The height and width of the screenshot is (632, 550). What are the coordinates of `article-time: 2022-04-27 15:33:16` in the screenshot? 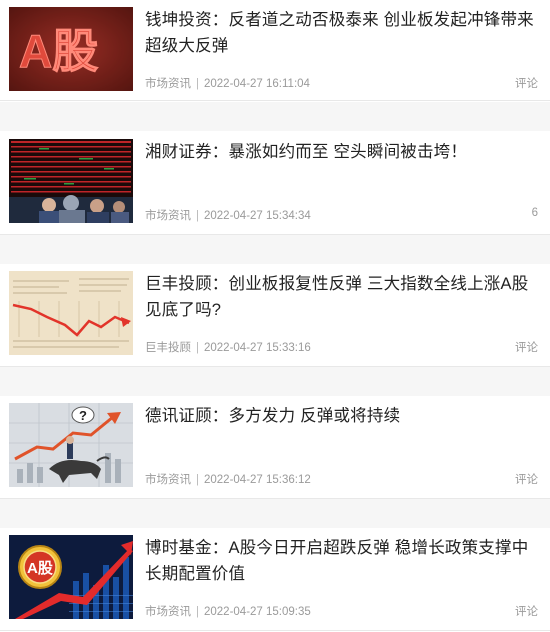 It's located at (257, 348).